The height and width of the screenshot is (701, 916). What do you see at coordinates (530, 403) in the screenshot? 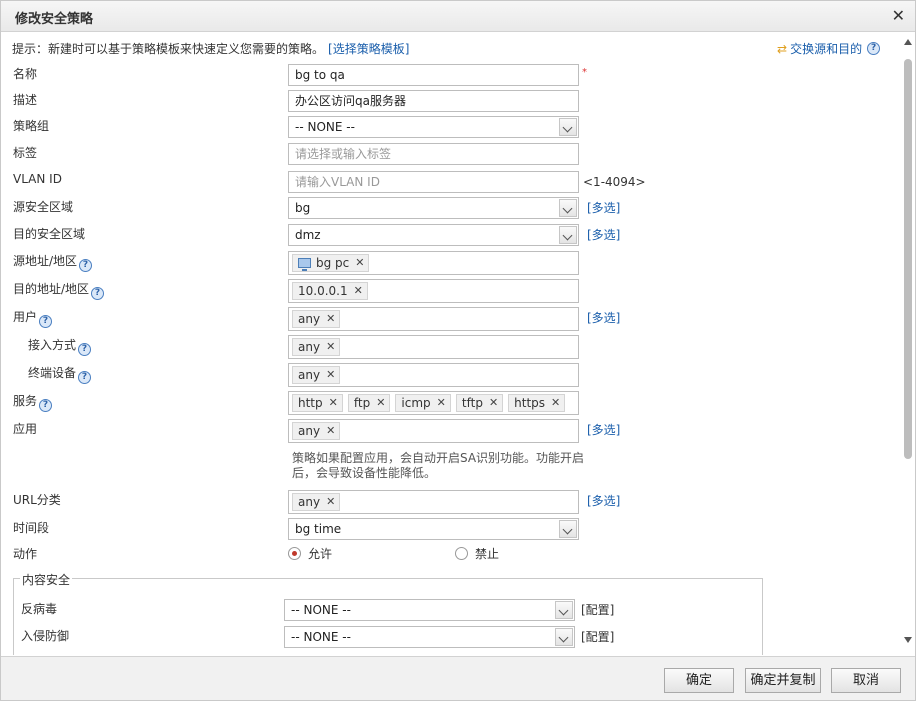
I see `tag-text: https` at bounding box center [530, 403].